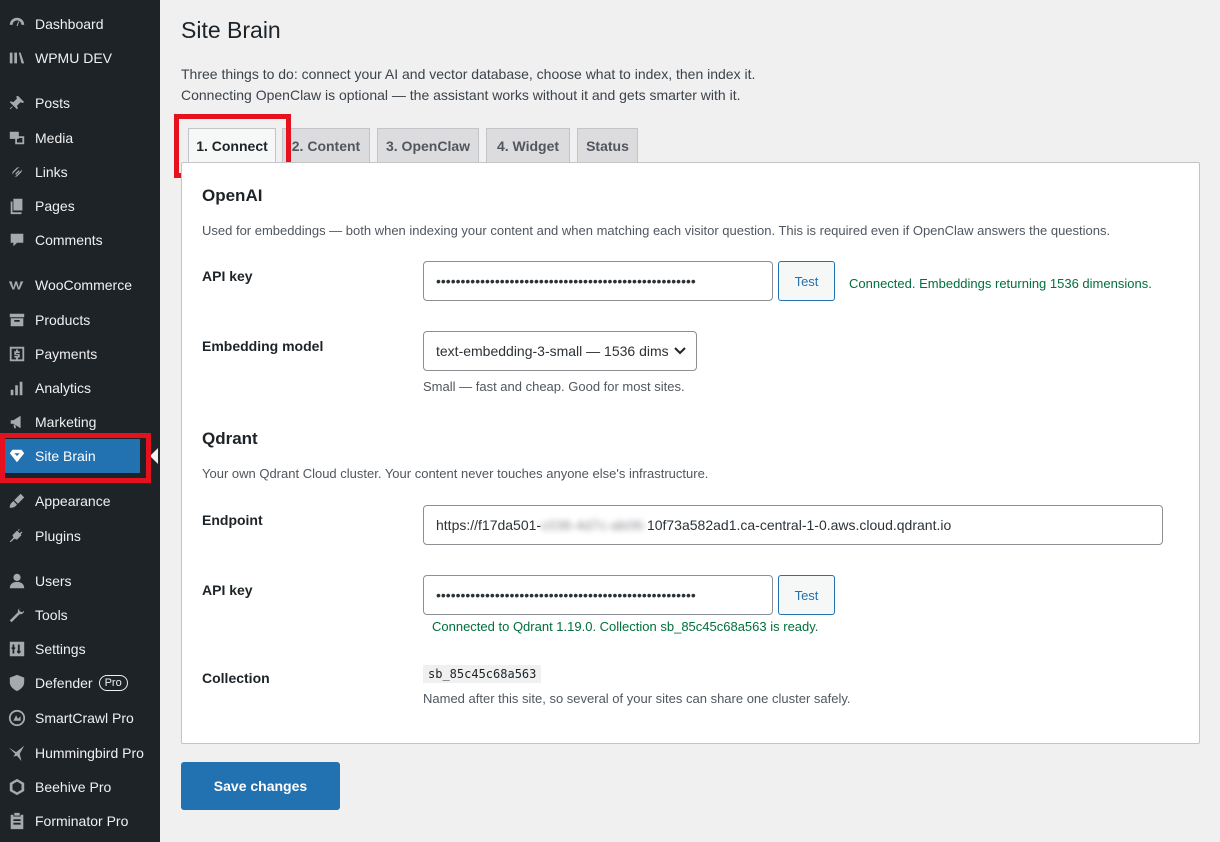 This screenshot has width=1220, height=842. What do you see at coordinates (528, 145) in the screenshot?
I see `tab-widget: 4. Widget` at bounding box center [528, 145].